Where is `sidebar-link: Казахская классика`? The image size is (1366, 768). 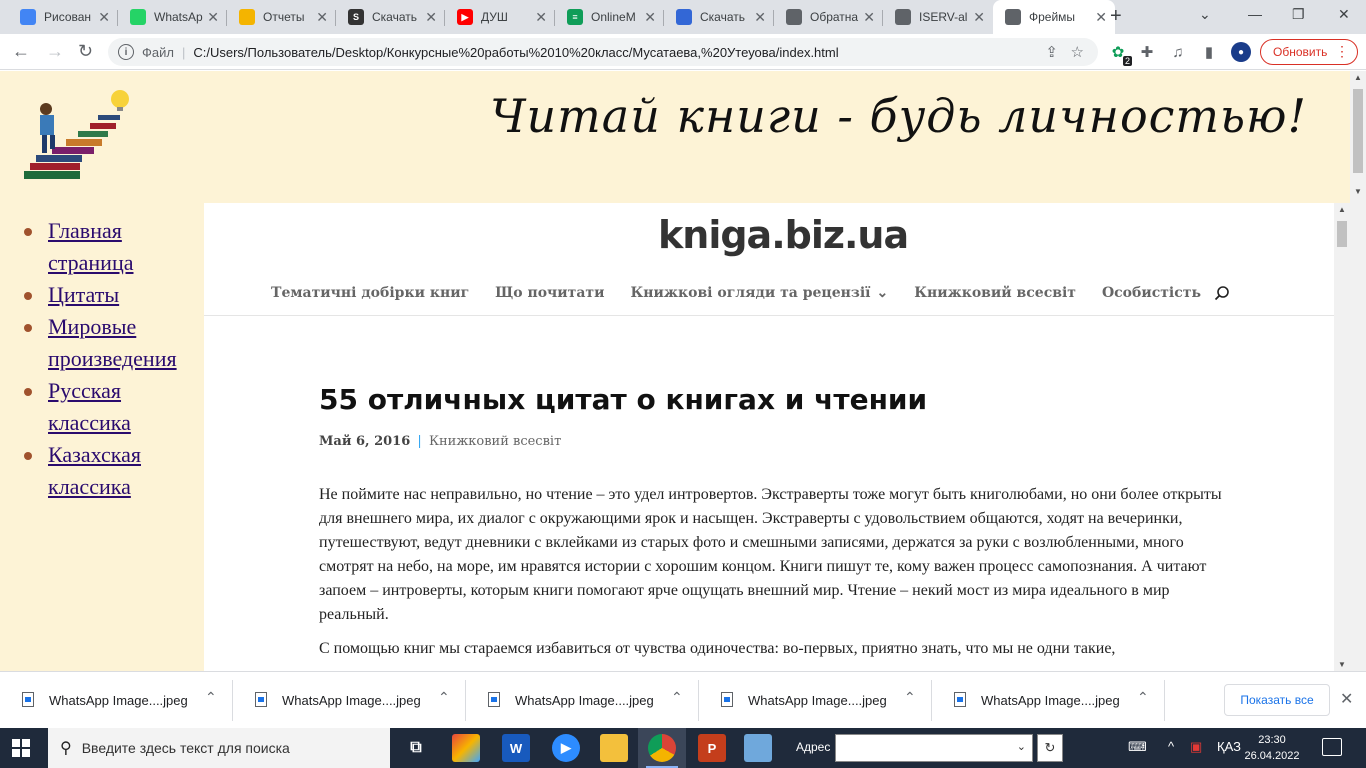
sidebar-link: Казахская классика is located at coordinates (94, 470).